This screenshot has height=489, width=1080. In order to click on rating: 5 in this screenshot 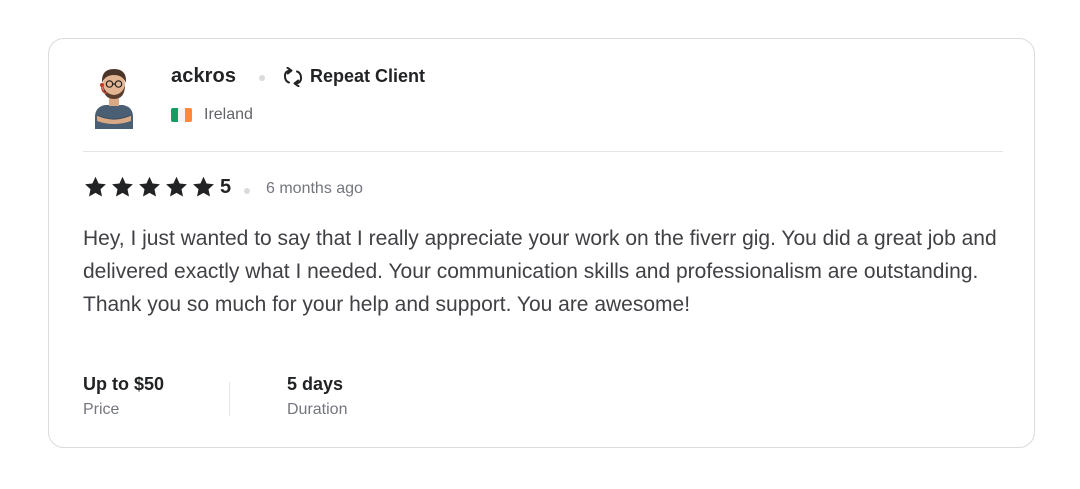, I will do `click(157, 187)`.